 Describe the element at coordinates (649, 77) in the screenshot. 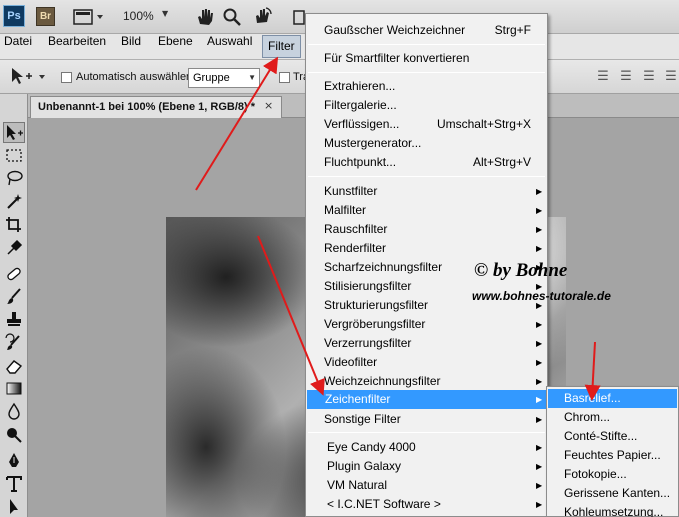

I see `align-bottom-icon: ☰` at that location.